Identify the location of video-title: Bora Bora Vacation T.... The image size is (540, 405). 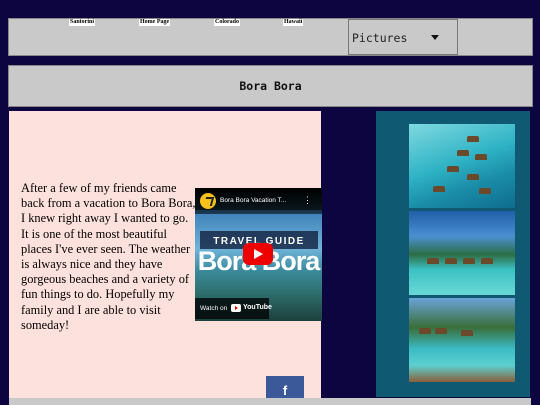
(253, 200).